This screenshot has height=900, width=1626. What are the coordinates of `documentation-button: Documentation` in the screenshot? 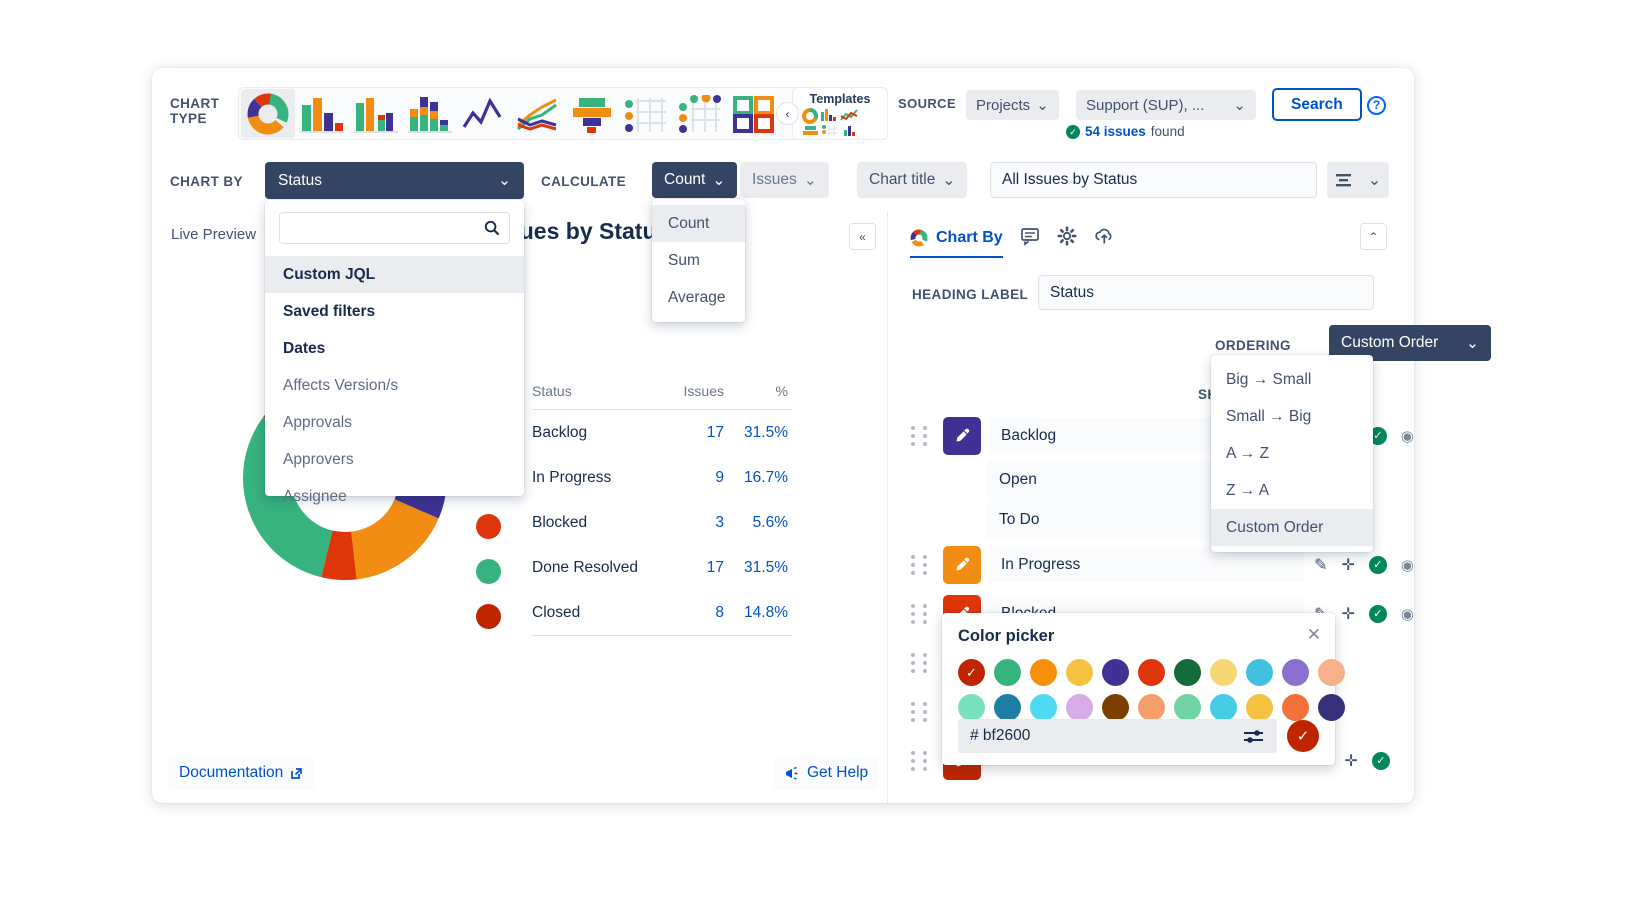 It's located at (241, 773).